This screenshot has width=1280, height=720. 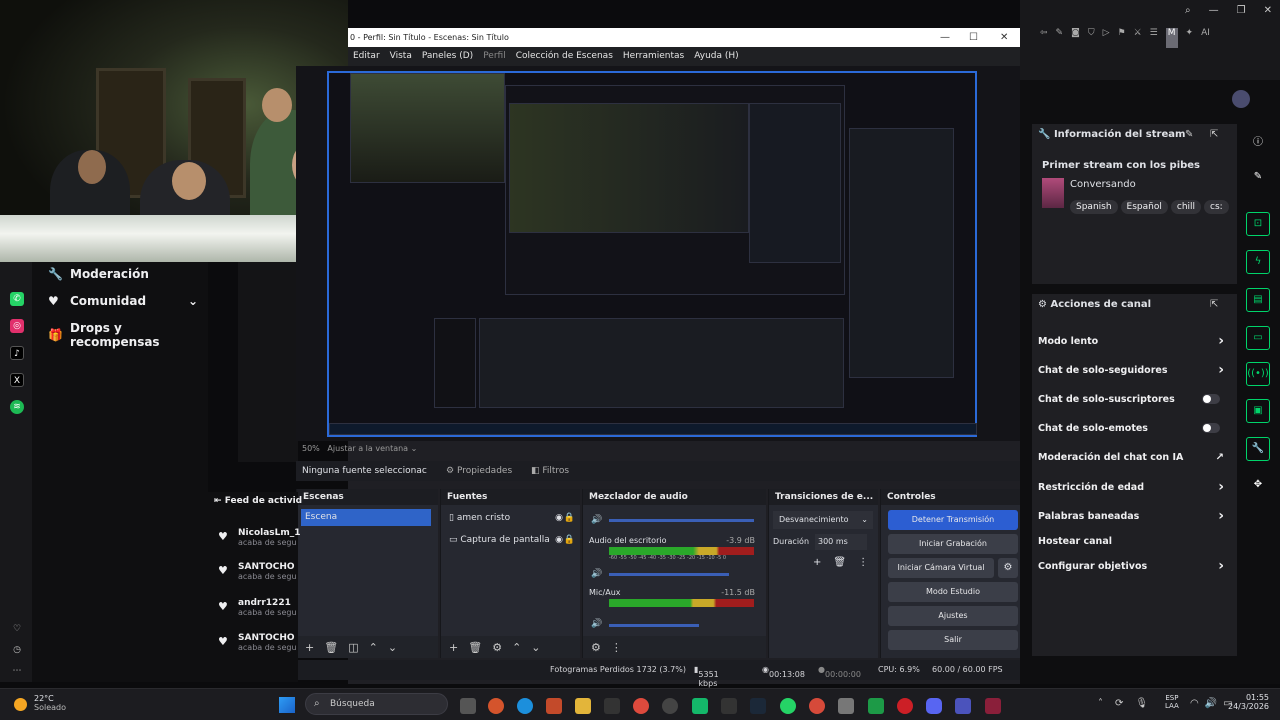 I want to click on language-indicator: ESP LAA, so click(x=1172, y=702).